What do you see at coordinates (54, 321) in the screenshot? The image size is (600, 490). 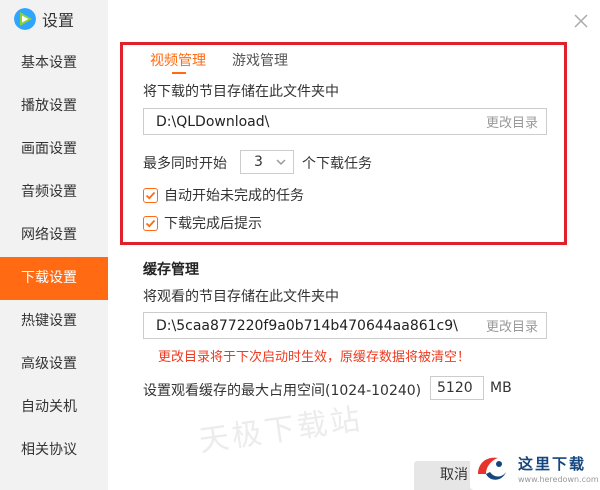 I see `sidebar-item-hotkeys: 热键设置` at bounding box center [54, 321].